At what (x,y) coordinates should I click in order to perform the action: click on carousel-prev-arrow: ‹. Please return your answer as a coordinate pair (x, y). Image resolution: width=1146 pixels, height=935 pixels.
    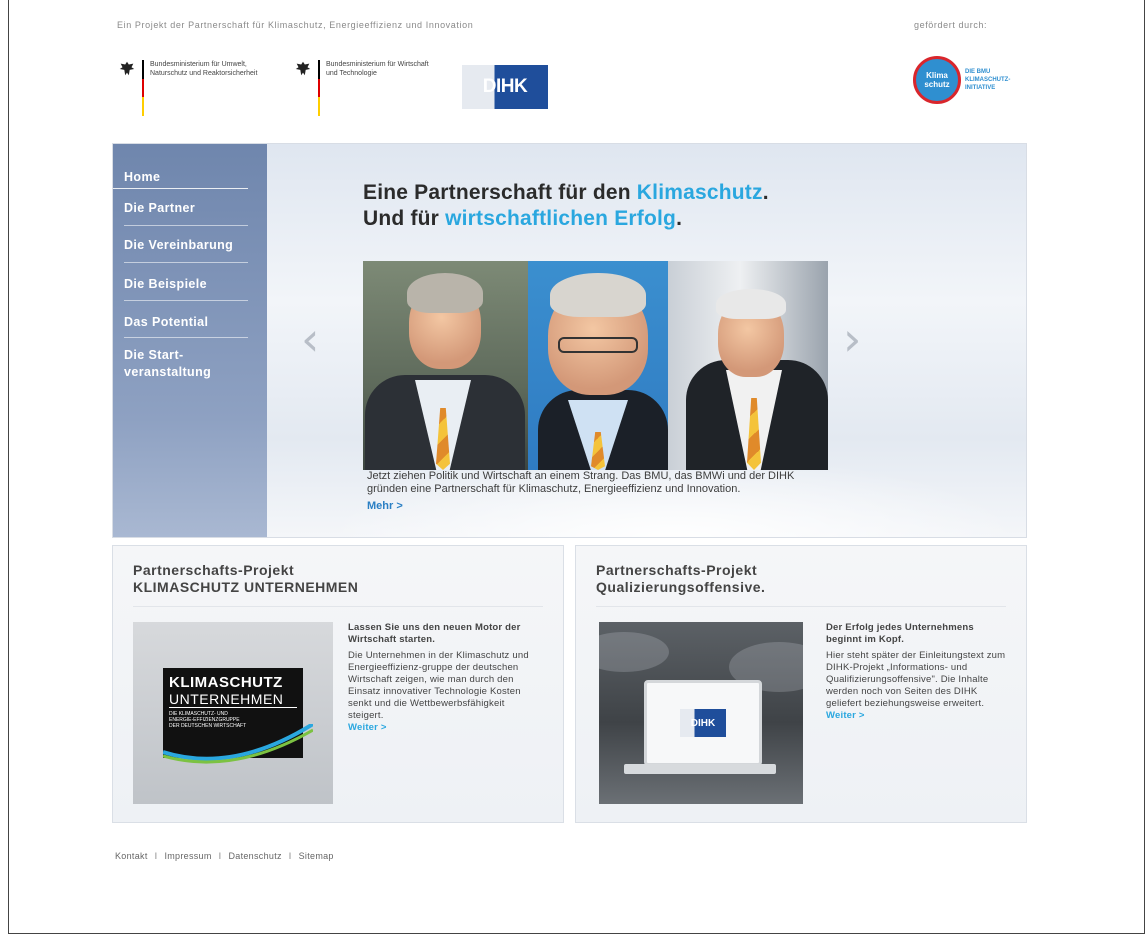
    Looking at the image, I should click on (310, 339).